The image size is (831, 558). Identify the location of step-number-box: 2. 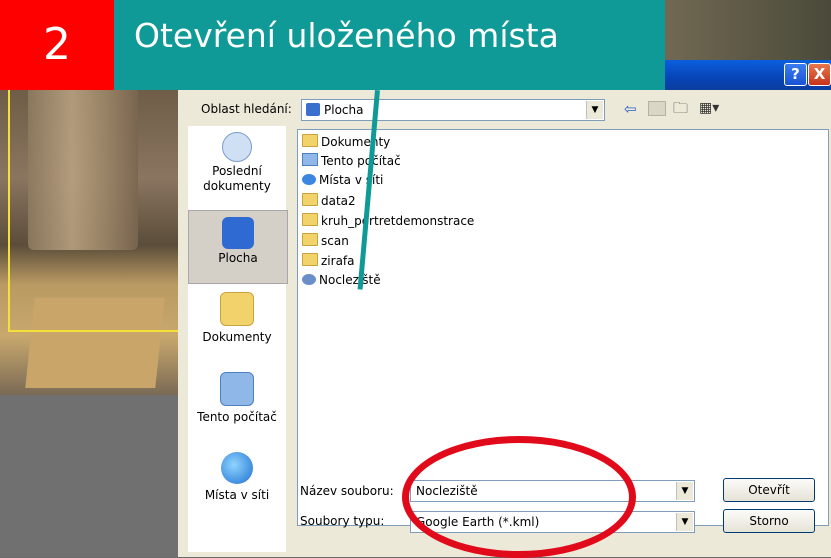
(57, 45).